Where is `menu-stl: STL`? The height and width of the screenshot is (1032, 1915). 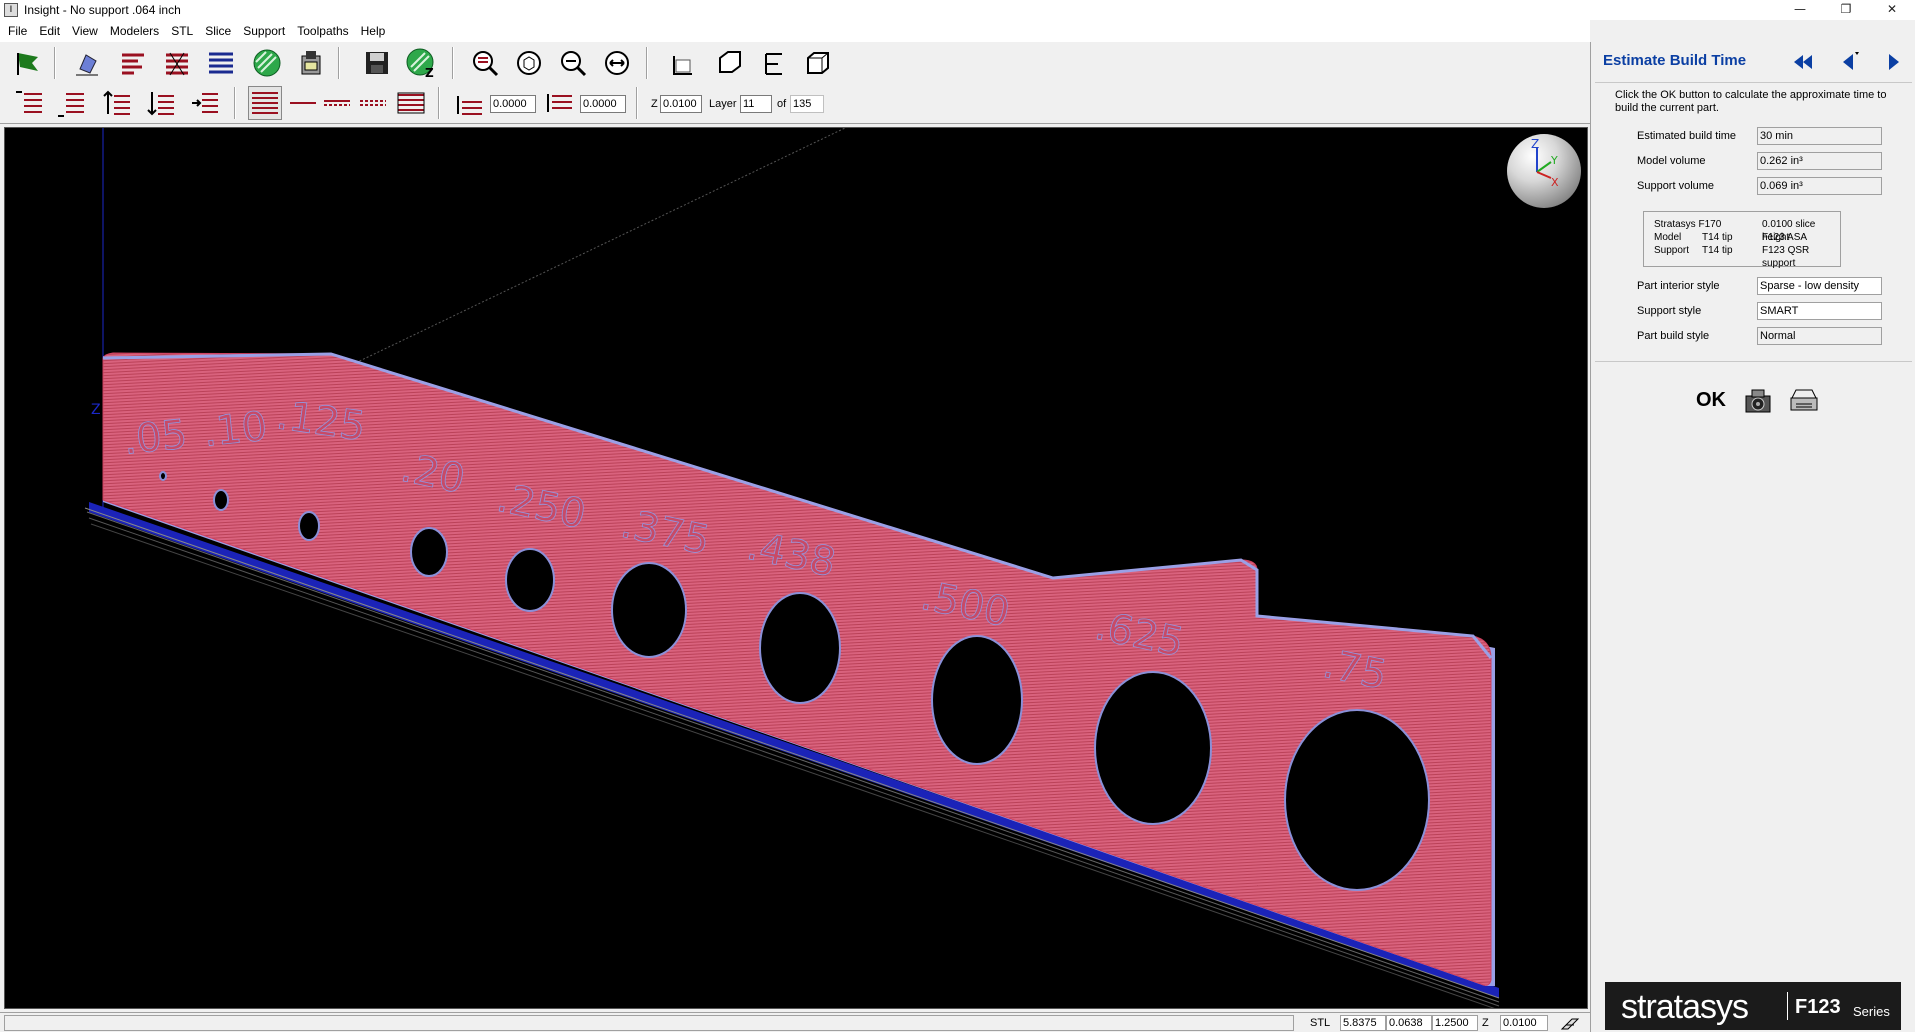
menu-stl: STL is located at coordinates (182, 31).